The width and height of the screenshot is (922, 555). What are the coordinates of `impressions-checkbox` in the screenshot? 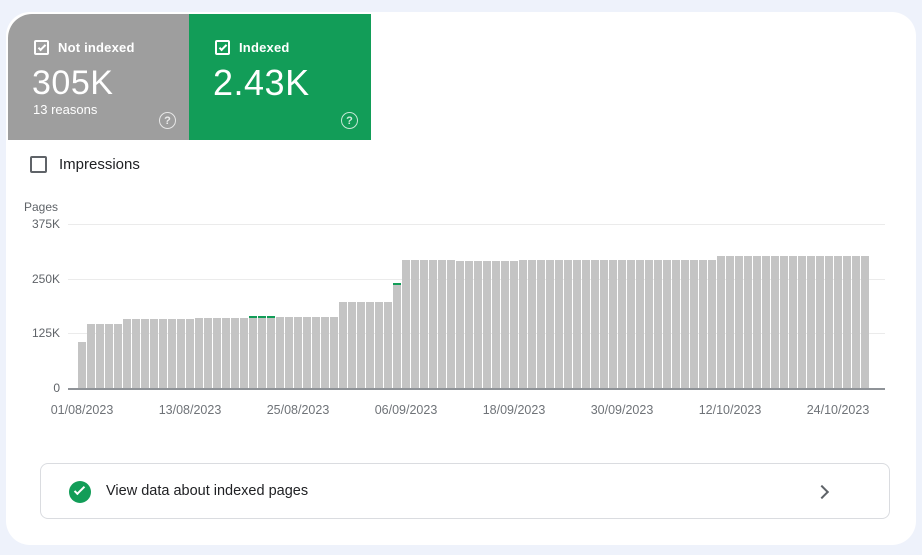 It's located at (38, 164).